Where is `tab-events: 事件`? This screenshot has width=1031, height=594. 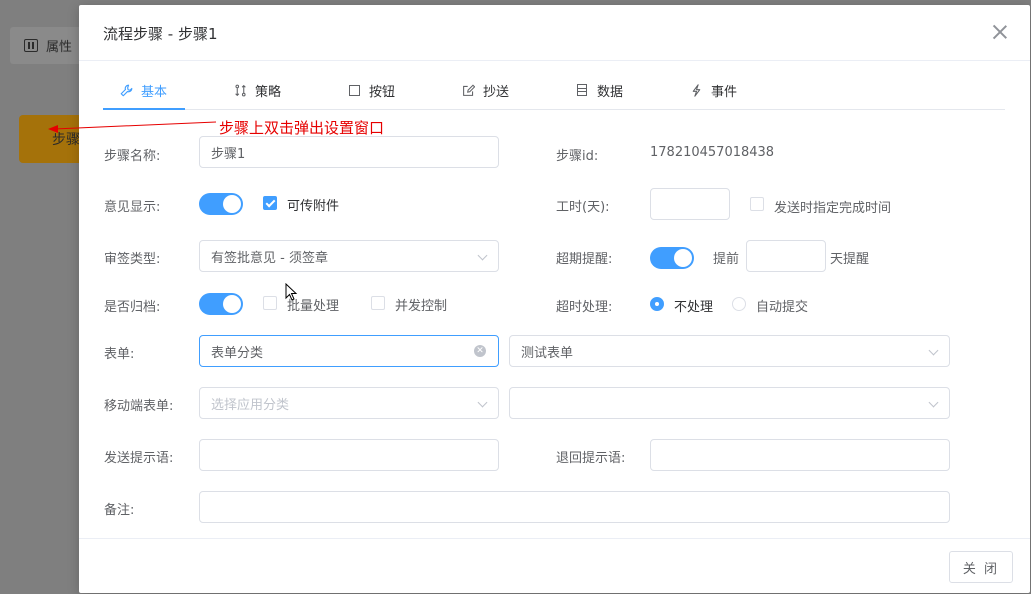
tab-events: 事件 is located at coordinates (713, 90).